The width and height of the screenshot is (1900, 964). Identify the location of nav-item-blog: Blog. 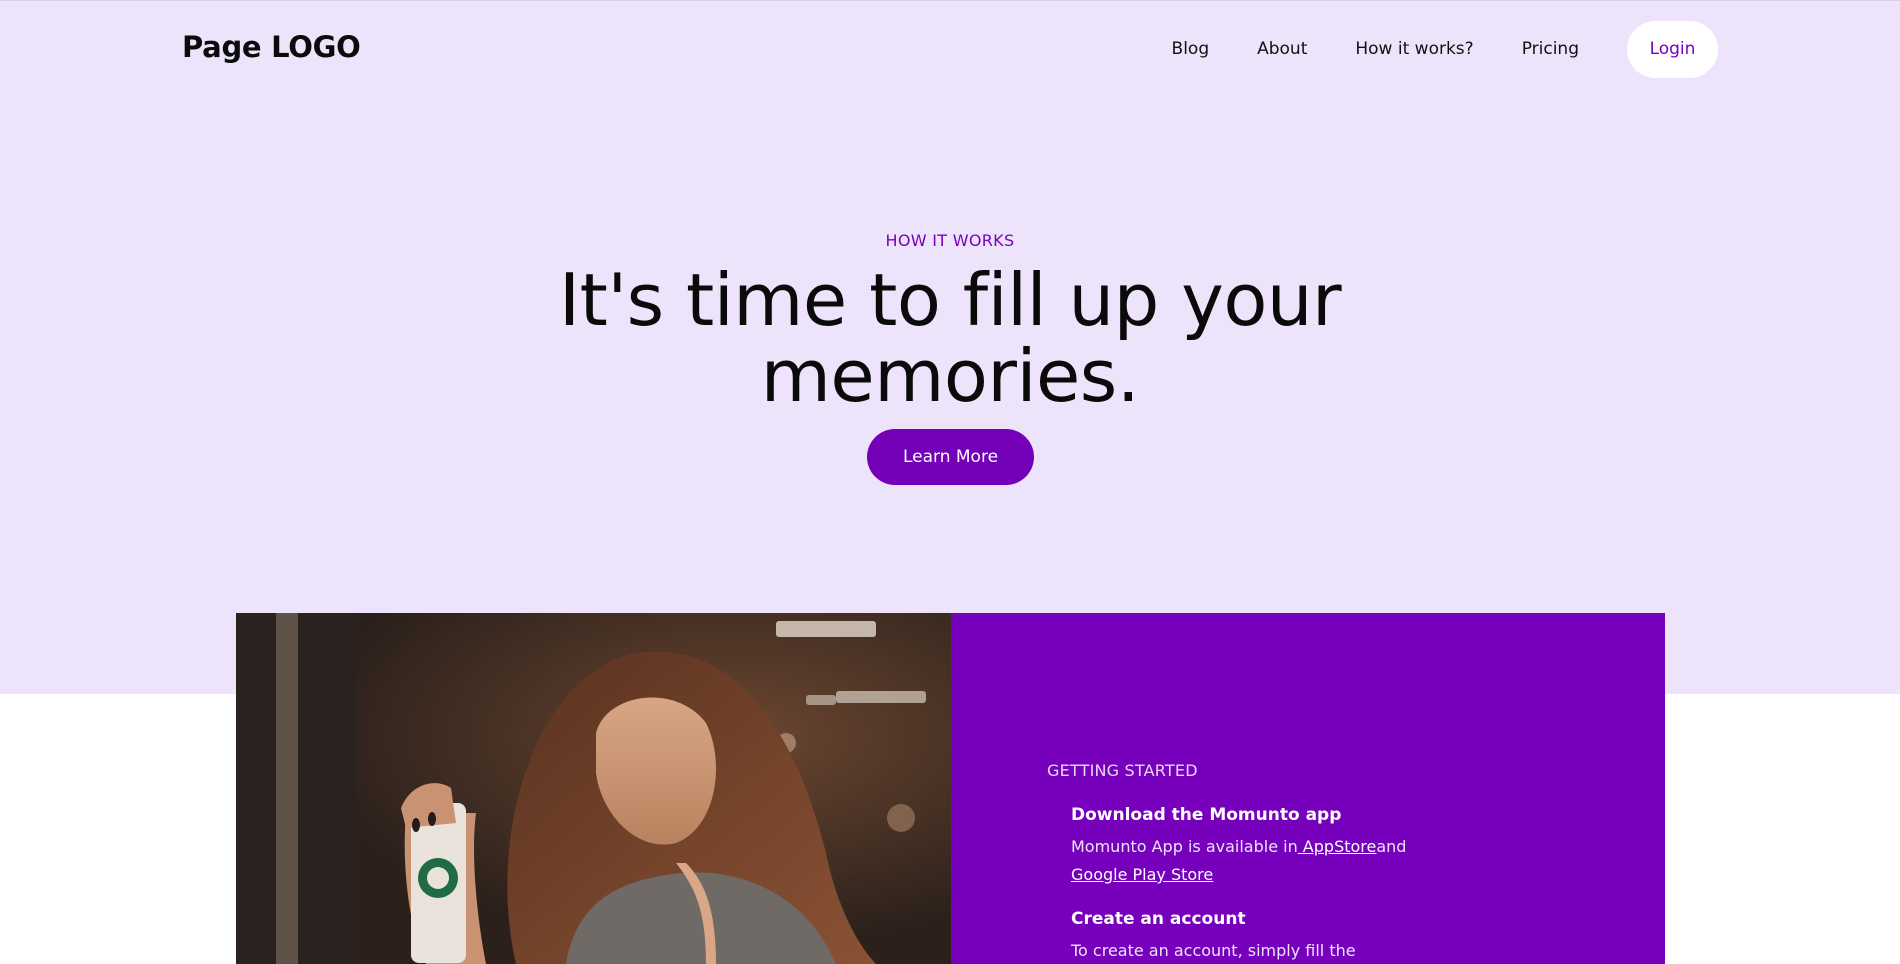
(1191, 49).